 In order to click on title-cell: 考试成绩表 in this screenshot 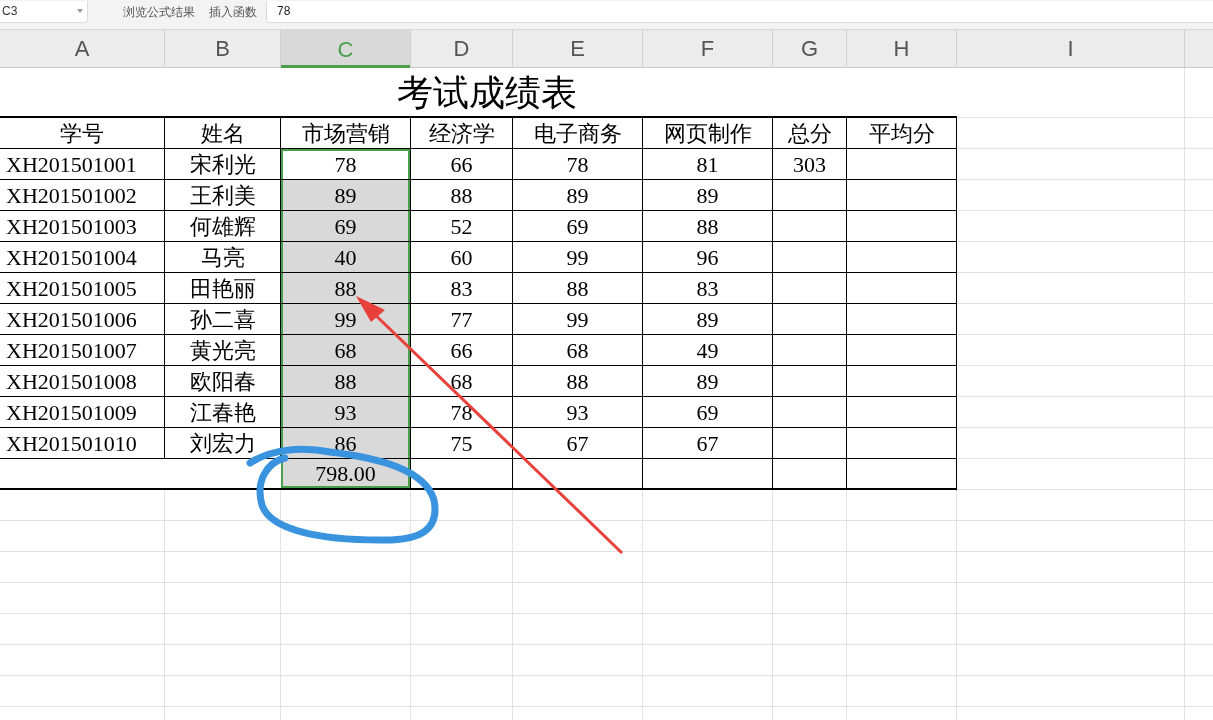, I will do `click(478, 93)`.